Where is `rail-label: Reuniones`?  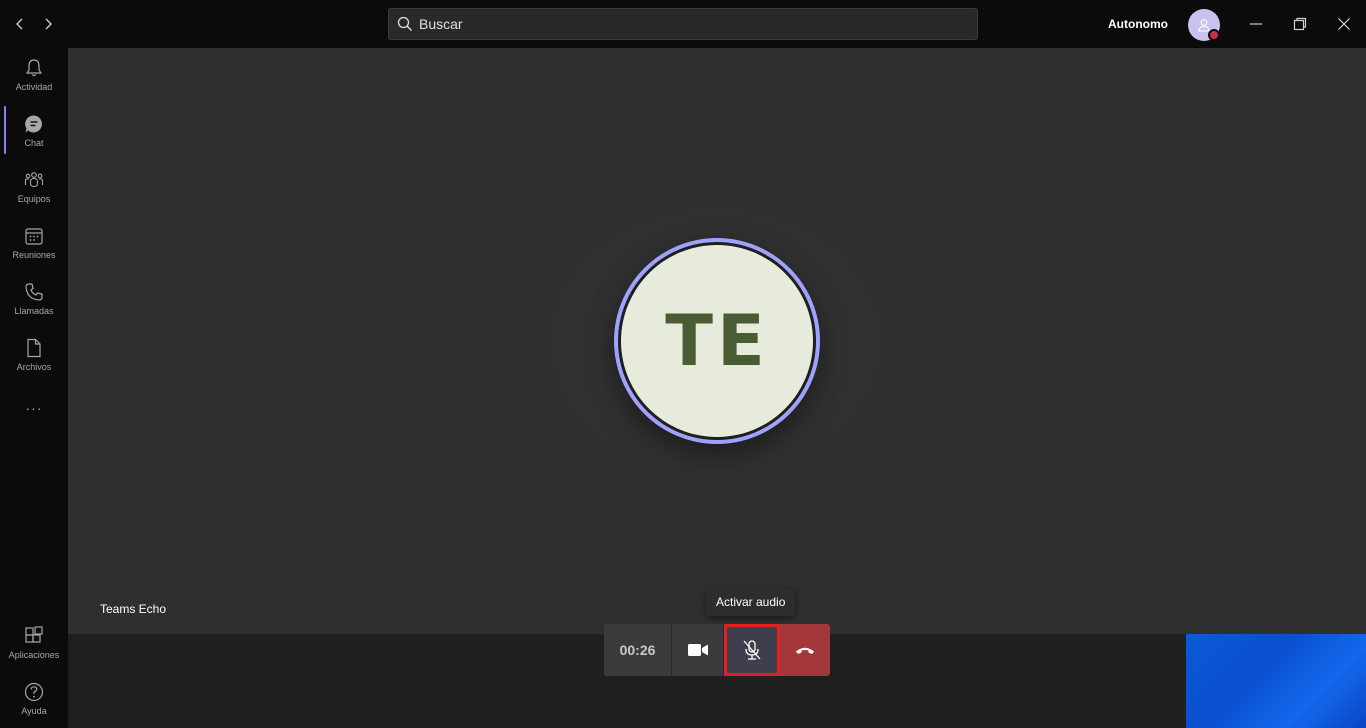
rail-label: Reuniones is located at coordinates (34, 255).